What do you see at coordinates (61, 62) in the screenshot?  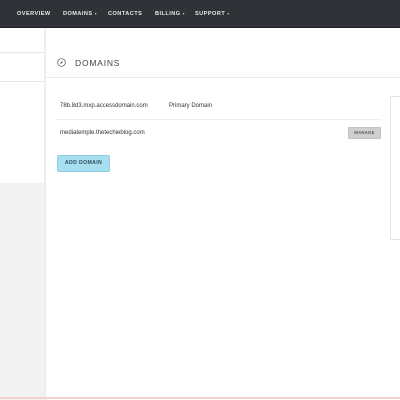 I see `globe-icon` at bounding box center [61, 62].